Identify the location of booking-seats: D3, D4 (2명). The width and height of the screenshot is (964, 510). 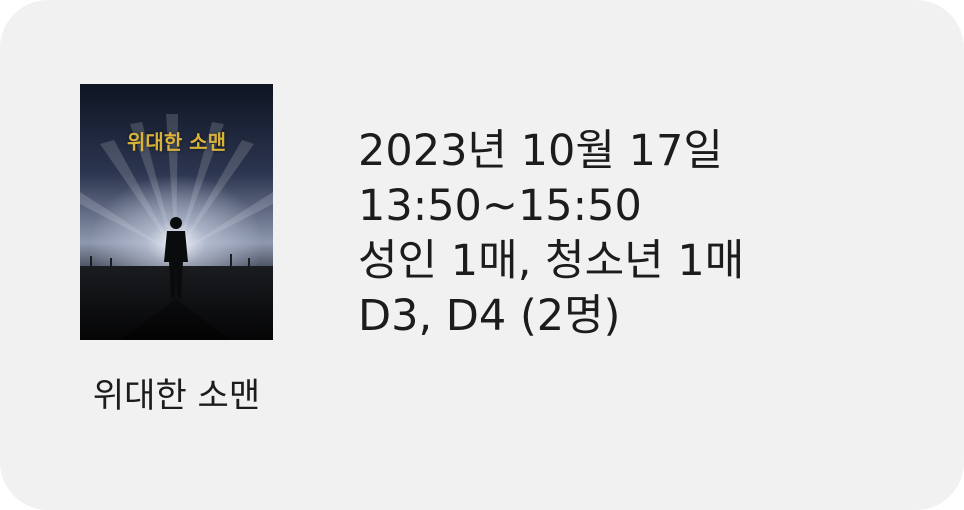
(489, 316).